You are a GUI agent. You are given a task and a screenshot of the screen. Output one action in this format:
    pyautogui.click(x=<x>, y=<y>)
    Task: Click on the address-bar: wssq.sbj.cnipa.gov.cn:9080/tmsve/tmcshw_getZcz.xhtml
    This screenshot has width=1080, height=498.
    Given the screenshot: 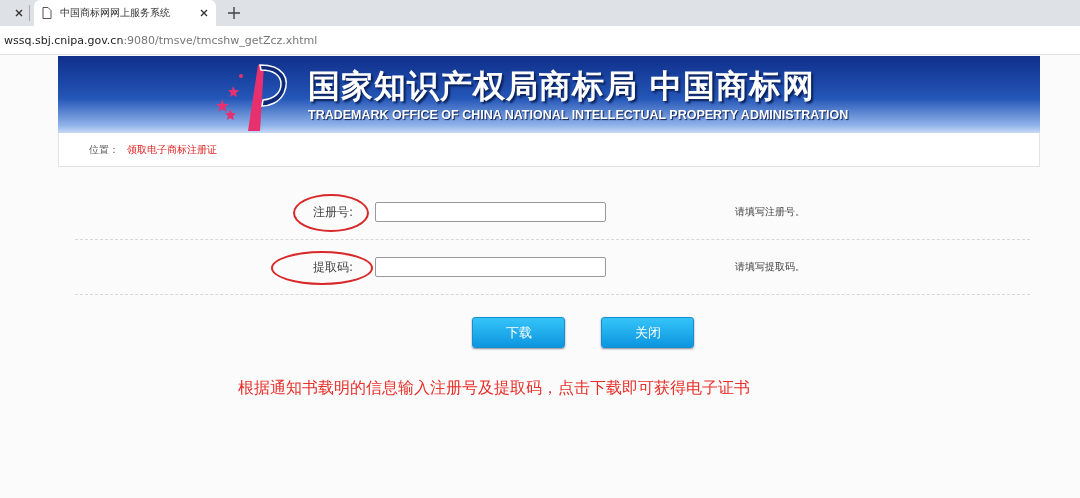 What is the action you would take?
    pyautogui.click(x=161, y=40)
    